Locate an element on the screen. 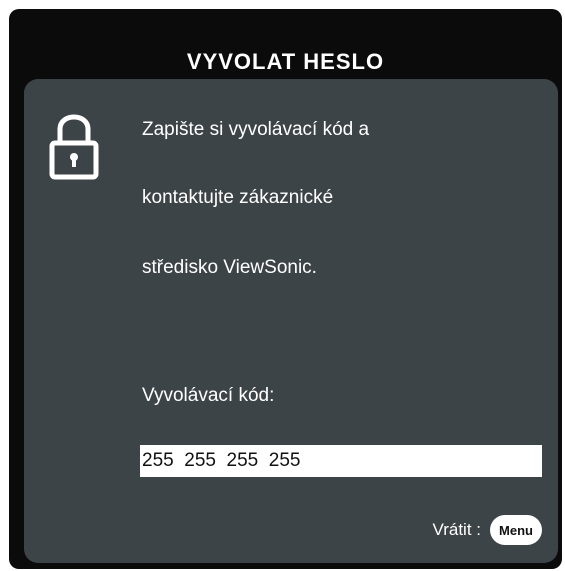 This screenshot has width=565, height=571. return-hint: Vrátit : Menu is located at coordinates (487, 530).